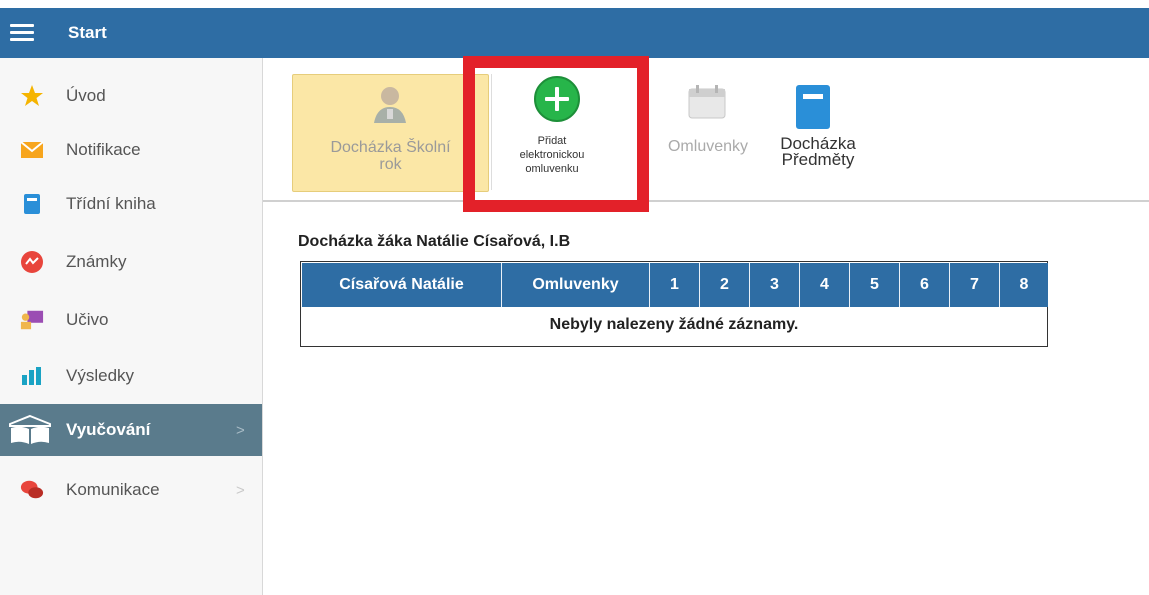  What do you see at coordinates (708, 146) in the screenshot?
I see `tool-label: Omluvenky` at bounding box center [708, 146].